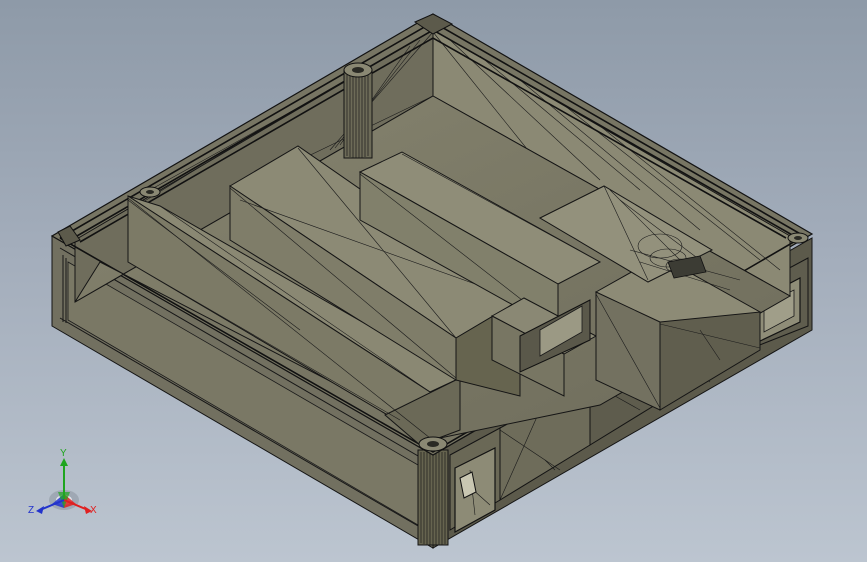  I want to click on triad-graphic, so click(64, 486).